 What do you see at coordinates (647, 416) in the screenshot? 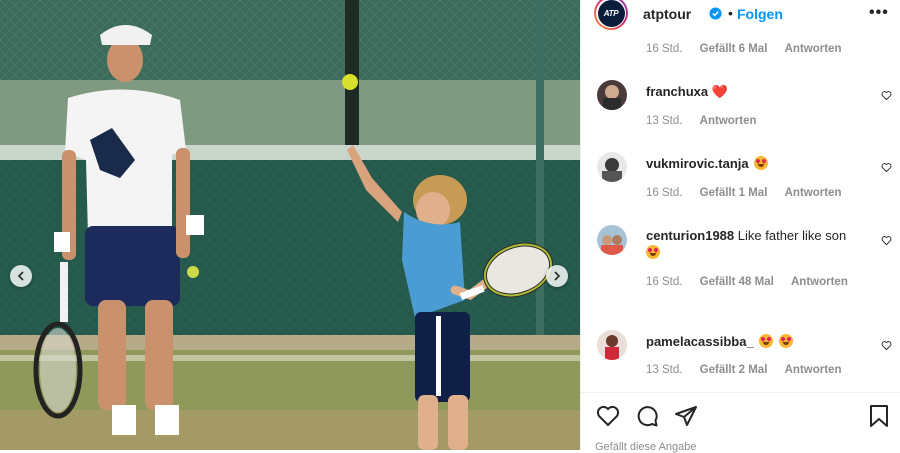
I see `comment-icon` at bounding box center [647, 416].